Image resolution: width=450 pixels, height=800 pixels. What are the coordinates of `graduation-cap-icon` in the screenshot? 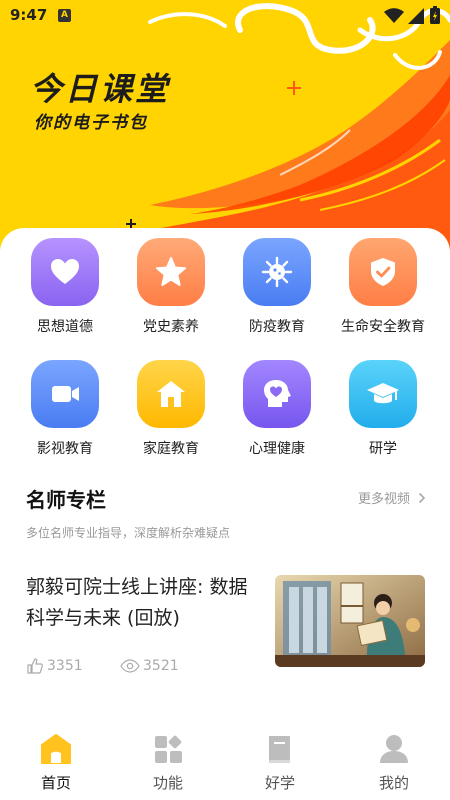 It's located at (383, 393).